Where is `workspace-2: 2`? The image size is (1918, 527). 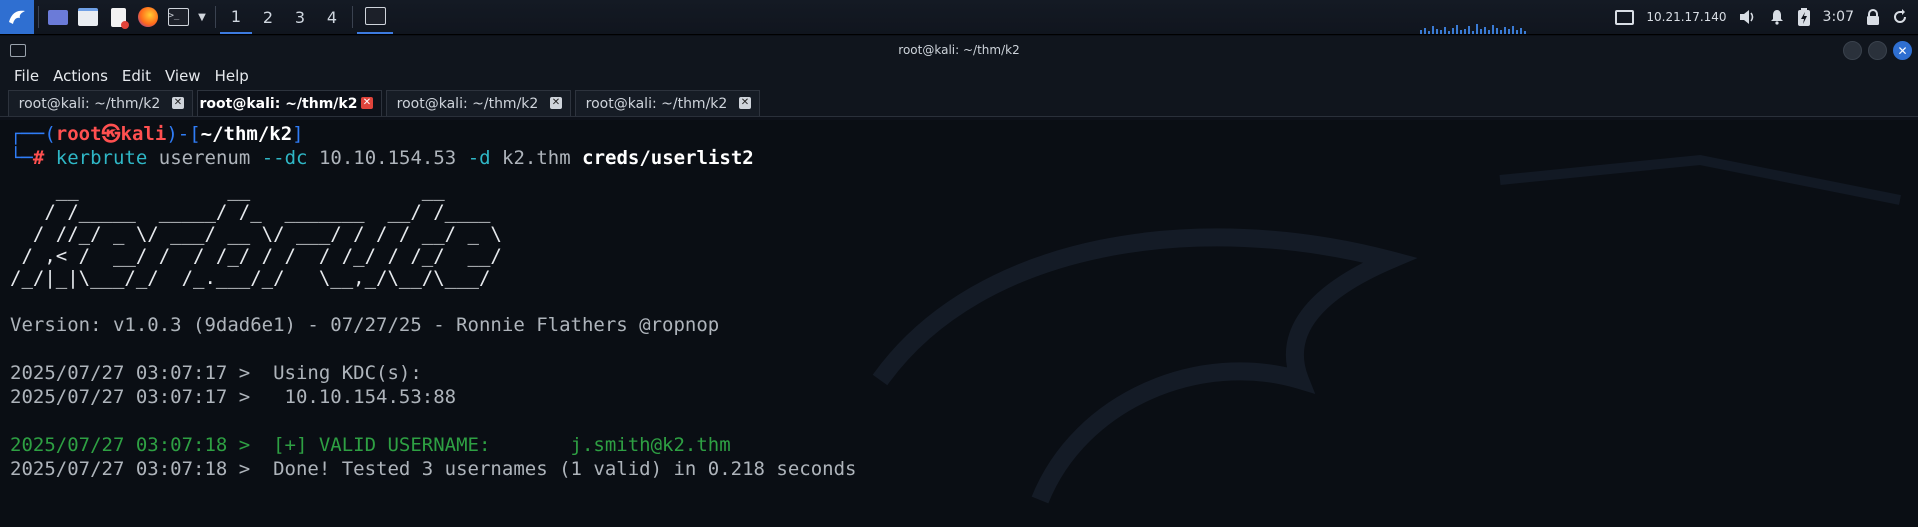
workspace-2: 2 is located at coordinates (268, 17).